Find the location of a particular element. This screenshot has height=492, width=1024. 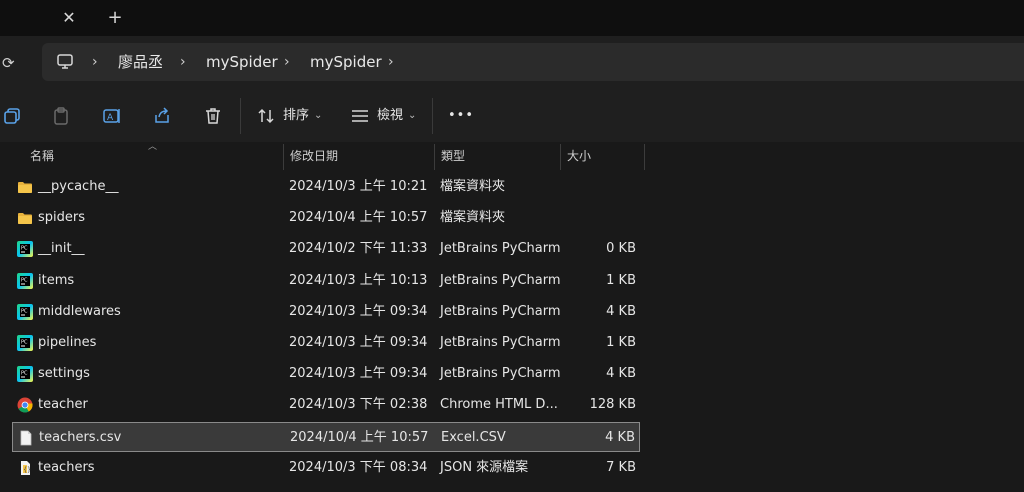

address-row: ⟳ › 廖品丞 › mySpider › mySpider › is located at coordinates (512, 63).